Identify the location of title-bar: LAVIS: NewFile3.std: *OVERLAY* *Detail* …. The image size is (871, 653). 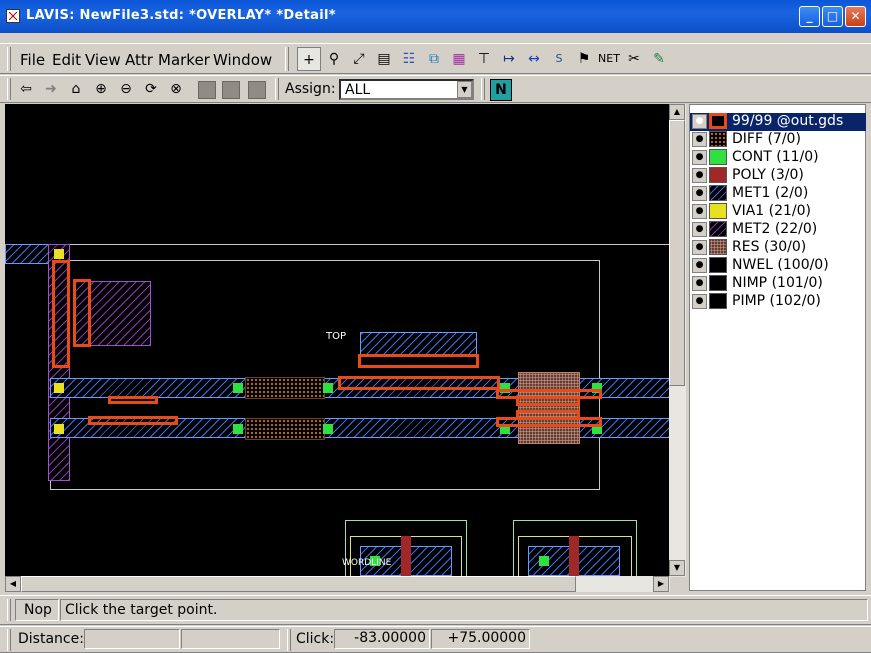
(435, 16).